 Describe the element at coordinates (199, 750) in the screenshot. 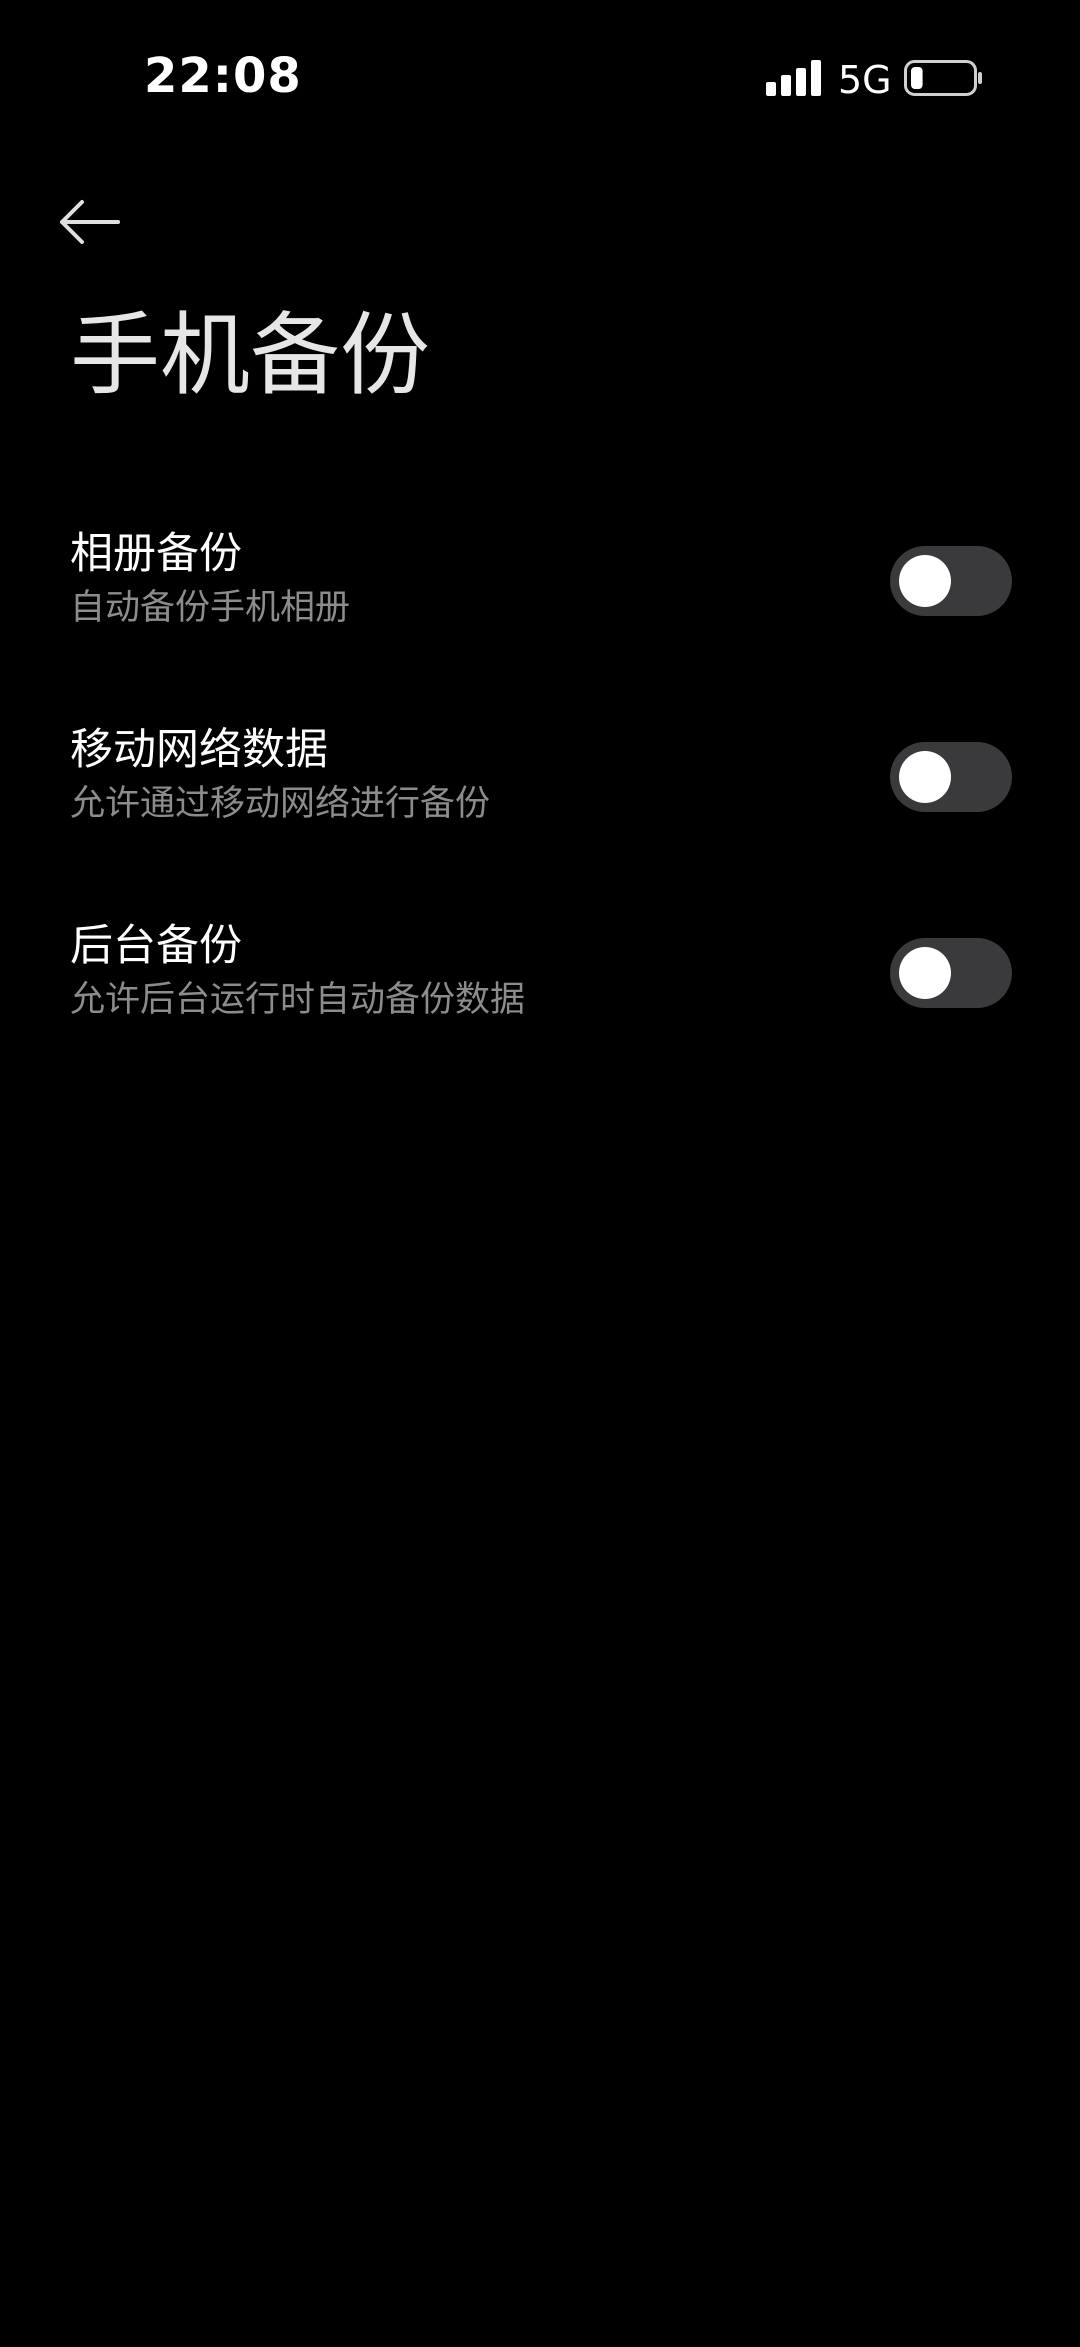

I see `setting-label: 移动网络数据` at that location.